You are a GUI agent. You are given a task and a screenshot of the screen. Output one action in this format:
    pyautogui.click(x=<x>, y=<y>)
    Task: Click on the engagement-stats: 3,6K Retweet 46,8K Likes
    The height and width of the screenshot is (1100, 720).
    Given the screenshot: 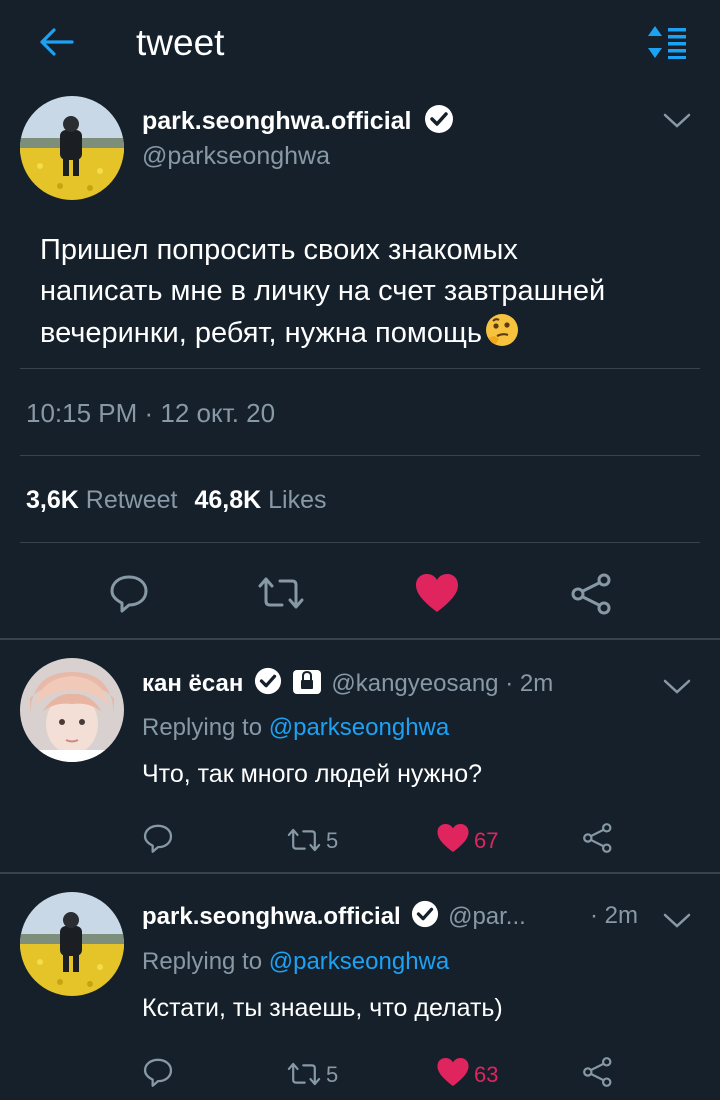 What is the action you would take?
    pyautogui.click(x=176, y=500)
    